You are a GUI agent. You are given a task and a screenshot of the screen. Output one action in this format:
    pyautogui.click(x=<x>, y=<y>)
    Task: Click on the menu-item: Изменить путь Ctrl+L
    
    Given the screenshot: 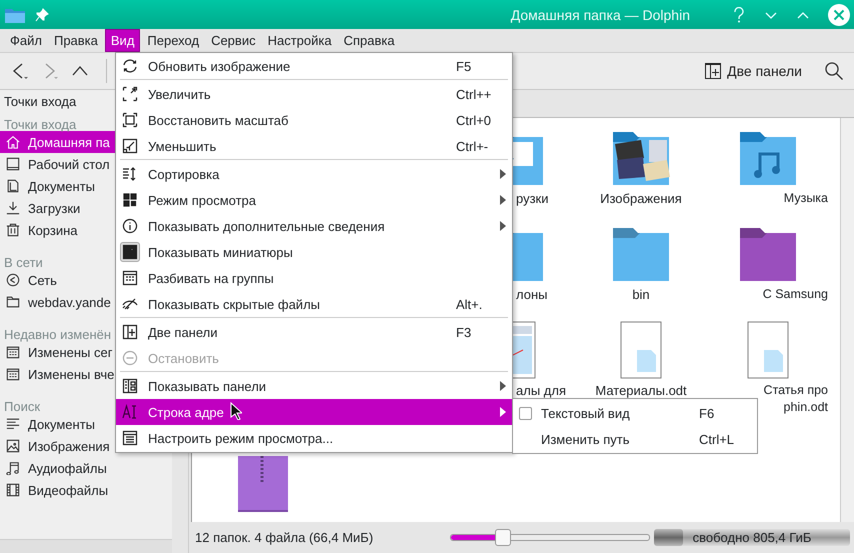 What is the action you would take?
    pyautogui.click(x=635, y=439)
    